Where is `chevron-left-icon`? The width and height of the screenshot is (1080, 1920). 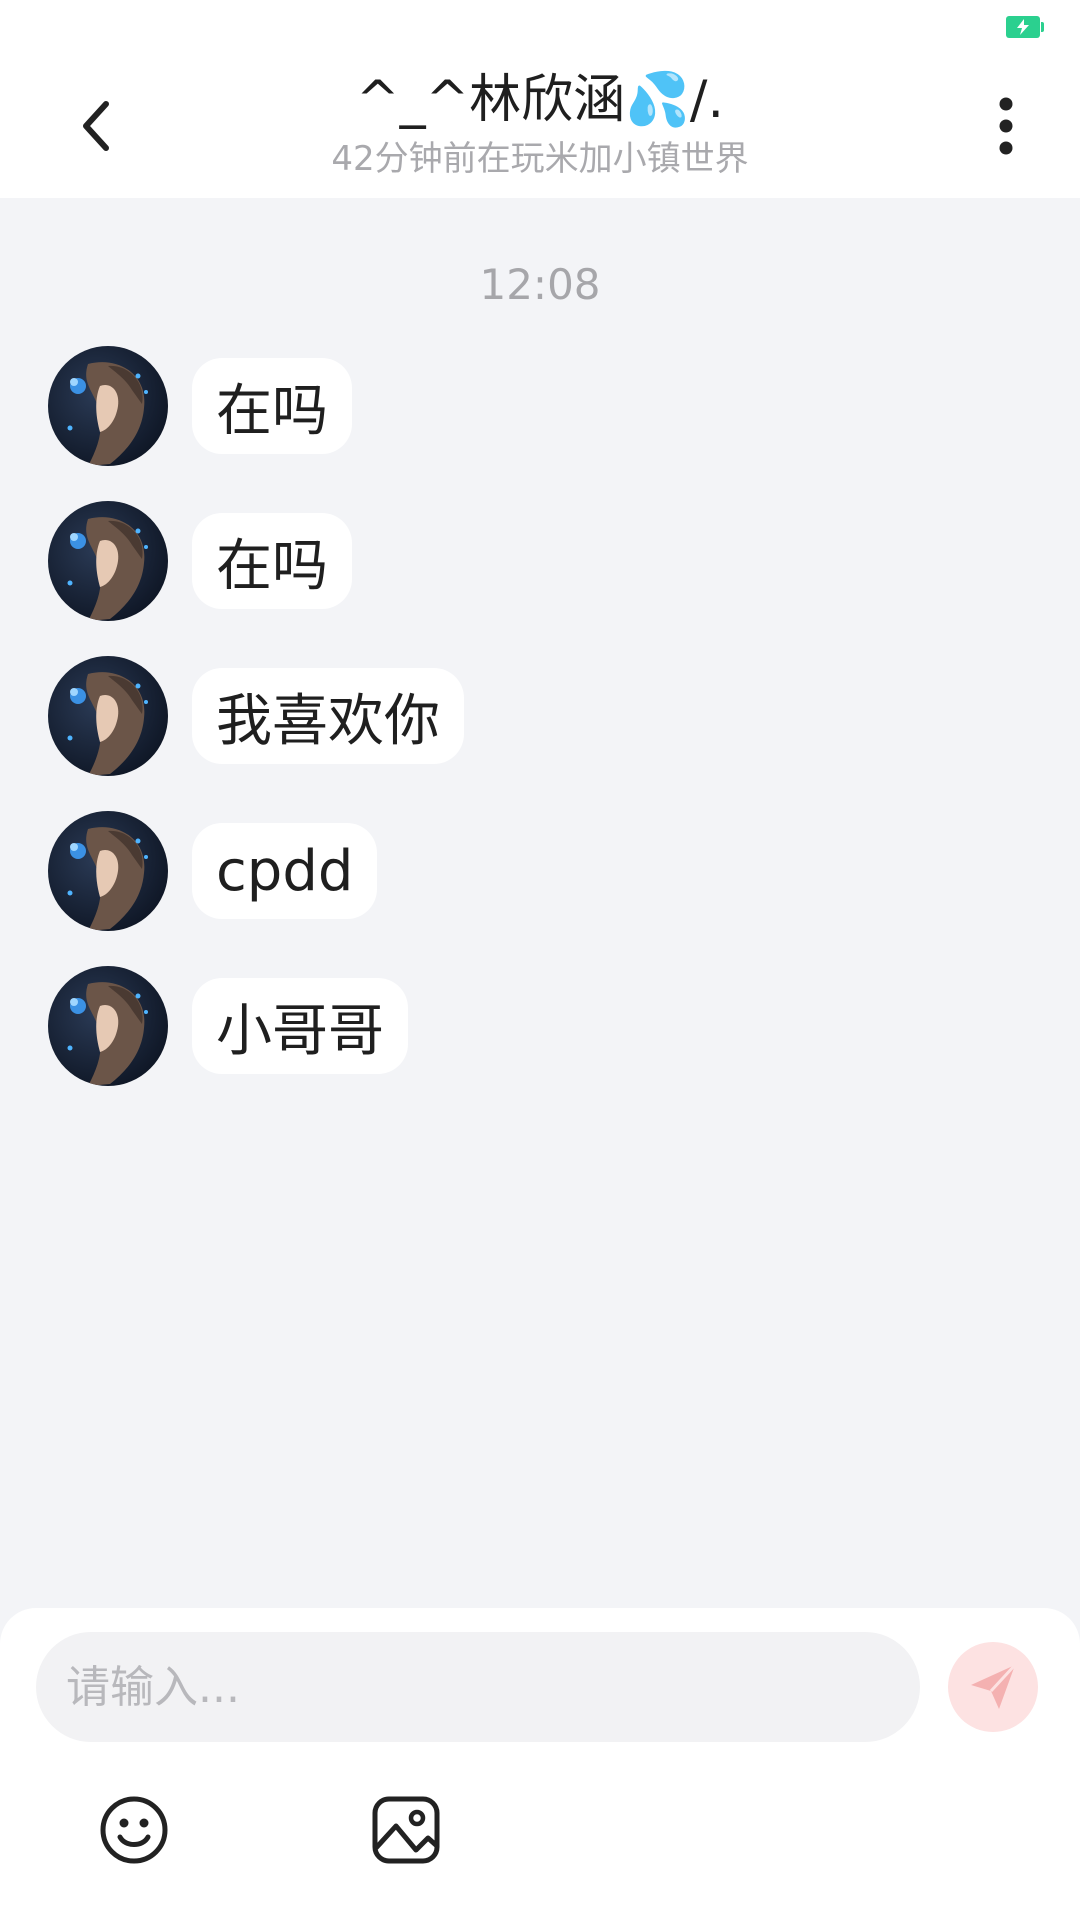
chevron-left-icon is located at coordinates (96, 126).